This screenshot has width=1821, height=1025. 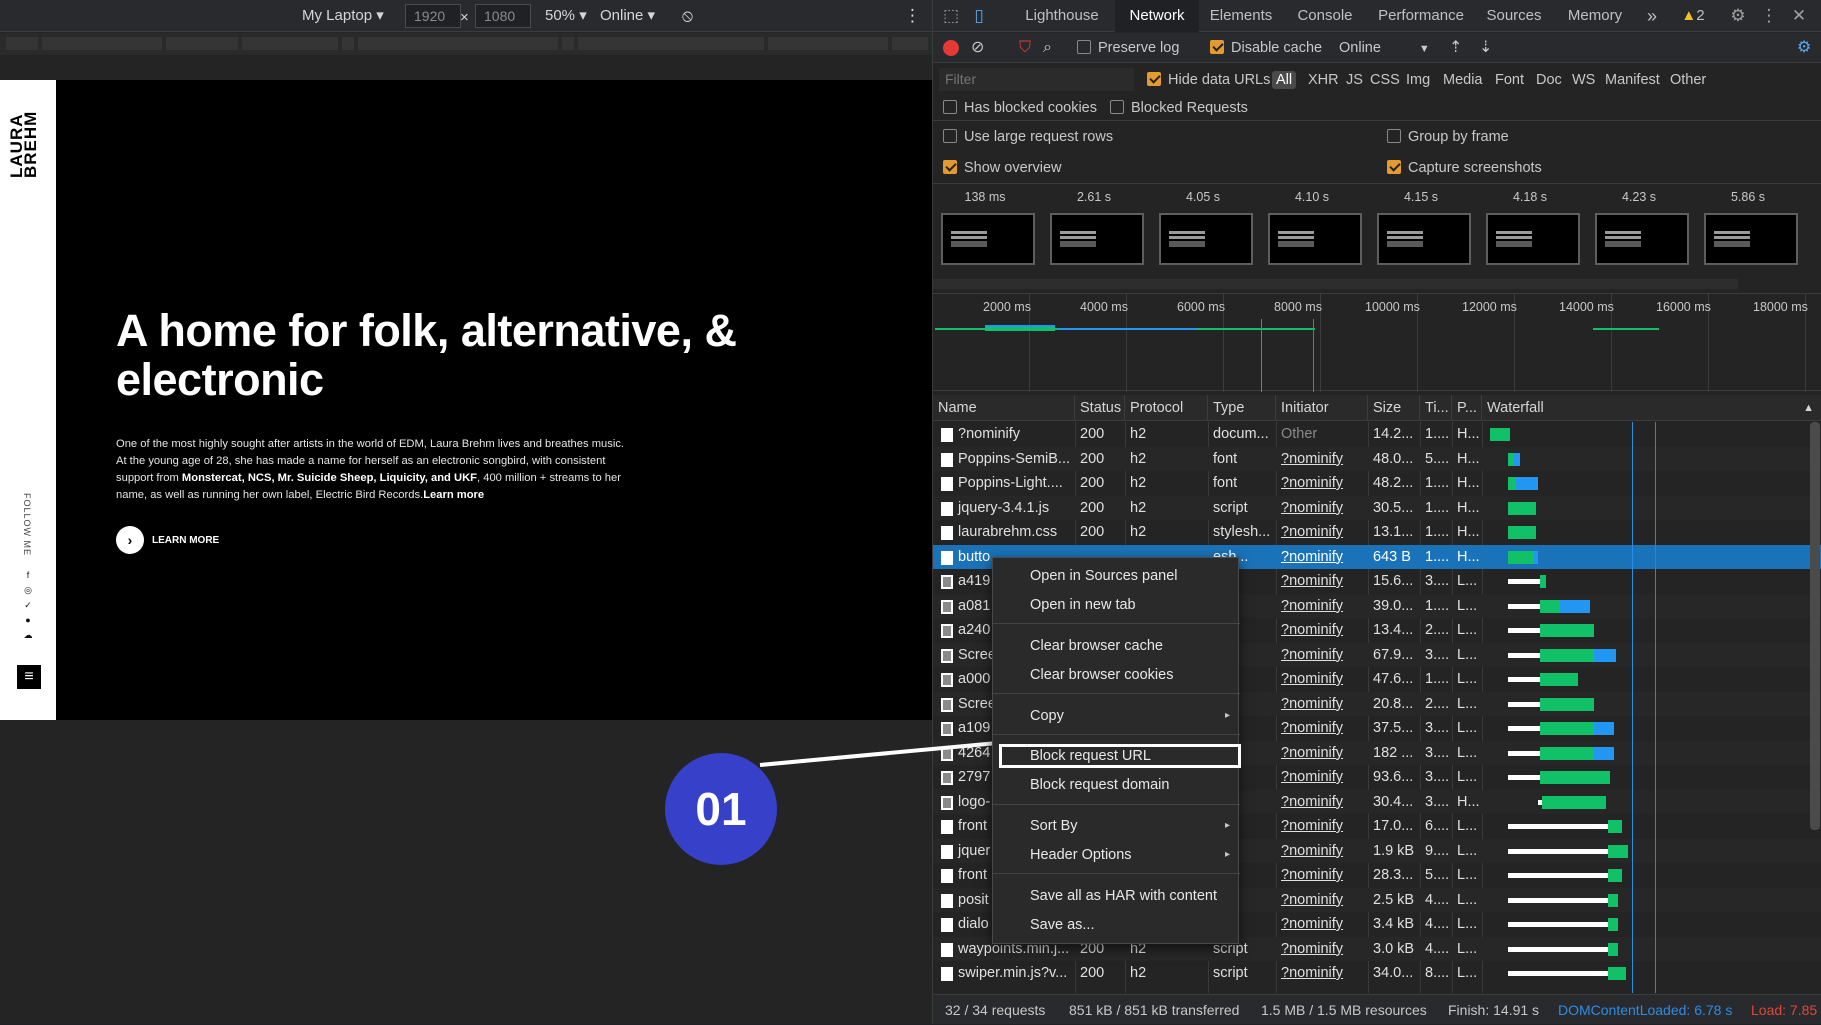 I want to click on filter-type-font: Font, so click(x=1509, y=80).